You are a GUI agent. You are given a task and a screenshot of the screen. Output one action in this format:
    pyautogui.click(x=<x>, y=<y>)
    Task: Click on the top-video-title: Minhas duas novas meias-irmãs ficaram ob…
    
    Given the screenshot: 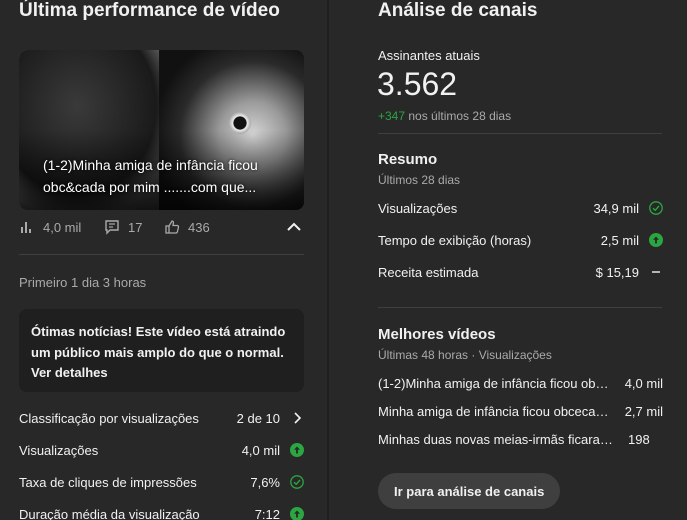 What is the action you would take?
    pyautogui.click(x=497, y=439)
    